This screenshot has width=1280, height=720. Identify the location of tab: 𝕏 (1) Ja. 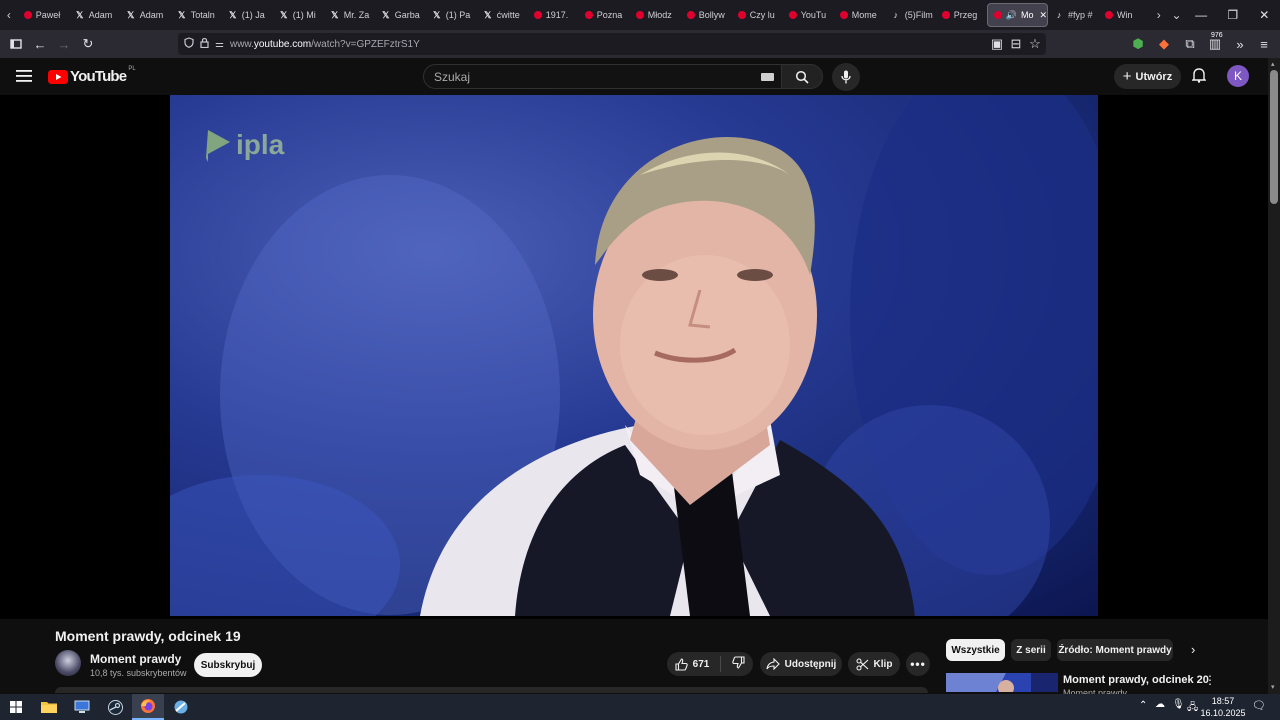
(247, 15).